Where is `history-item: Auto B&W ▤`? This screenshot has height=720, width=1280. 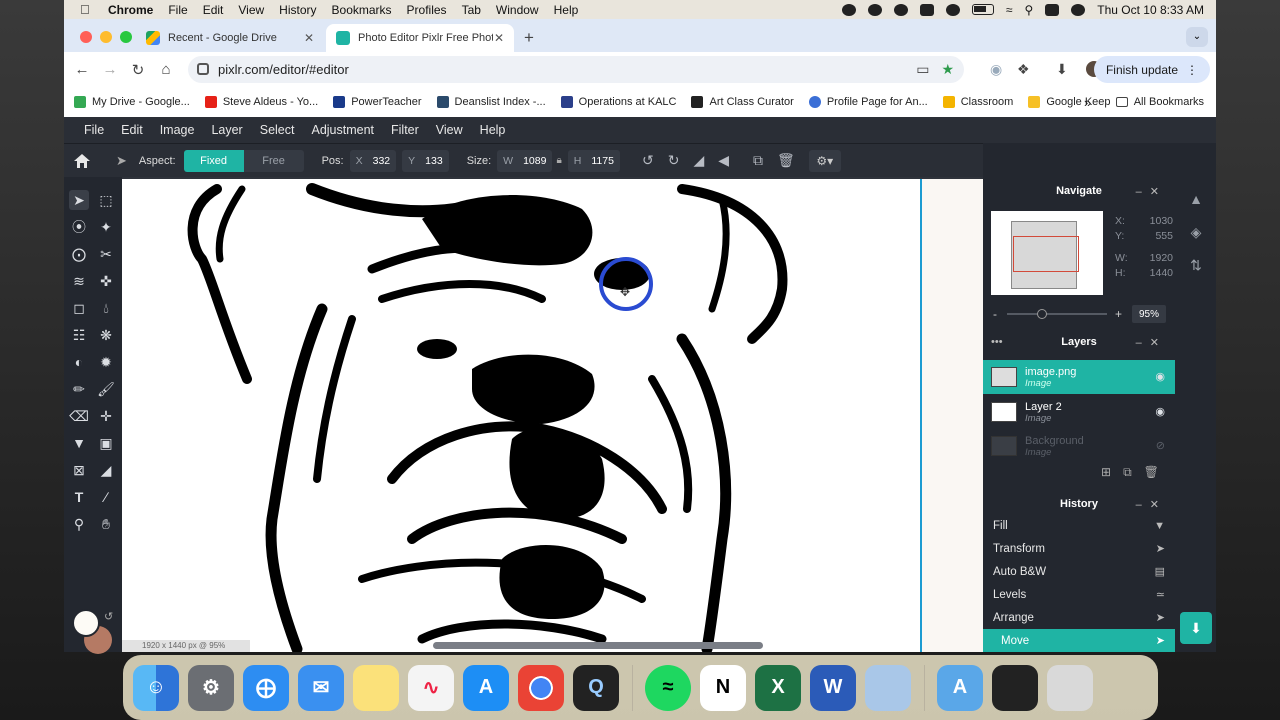
history-item: Auto B&W ▤ is located at coordinates (1079, 571).